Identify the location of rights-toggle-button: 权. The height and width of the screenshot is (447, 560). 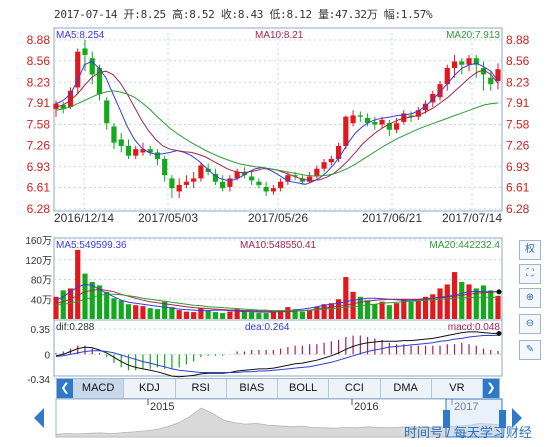
(530, 250).